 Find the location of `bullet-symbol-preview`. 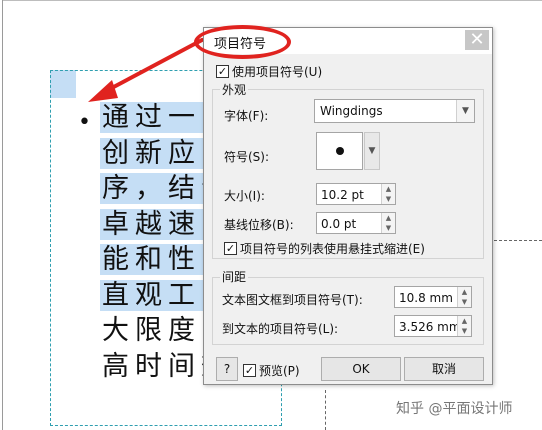

bullet-symbol-preview is located at coordinates (340, 151).